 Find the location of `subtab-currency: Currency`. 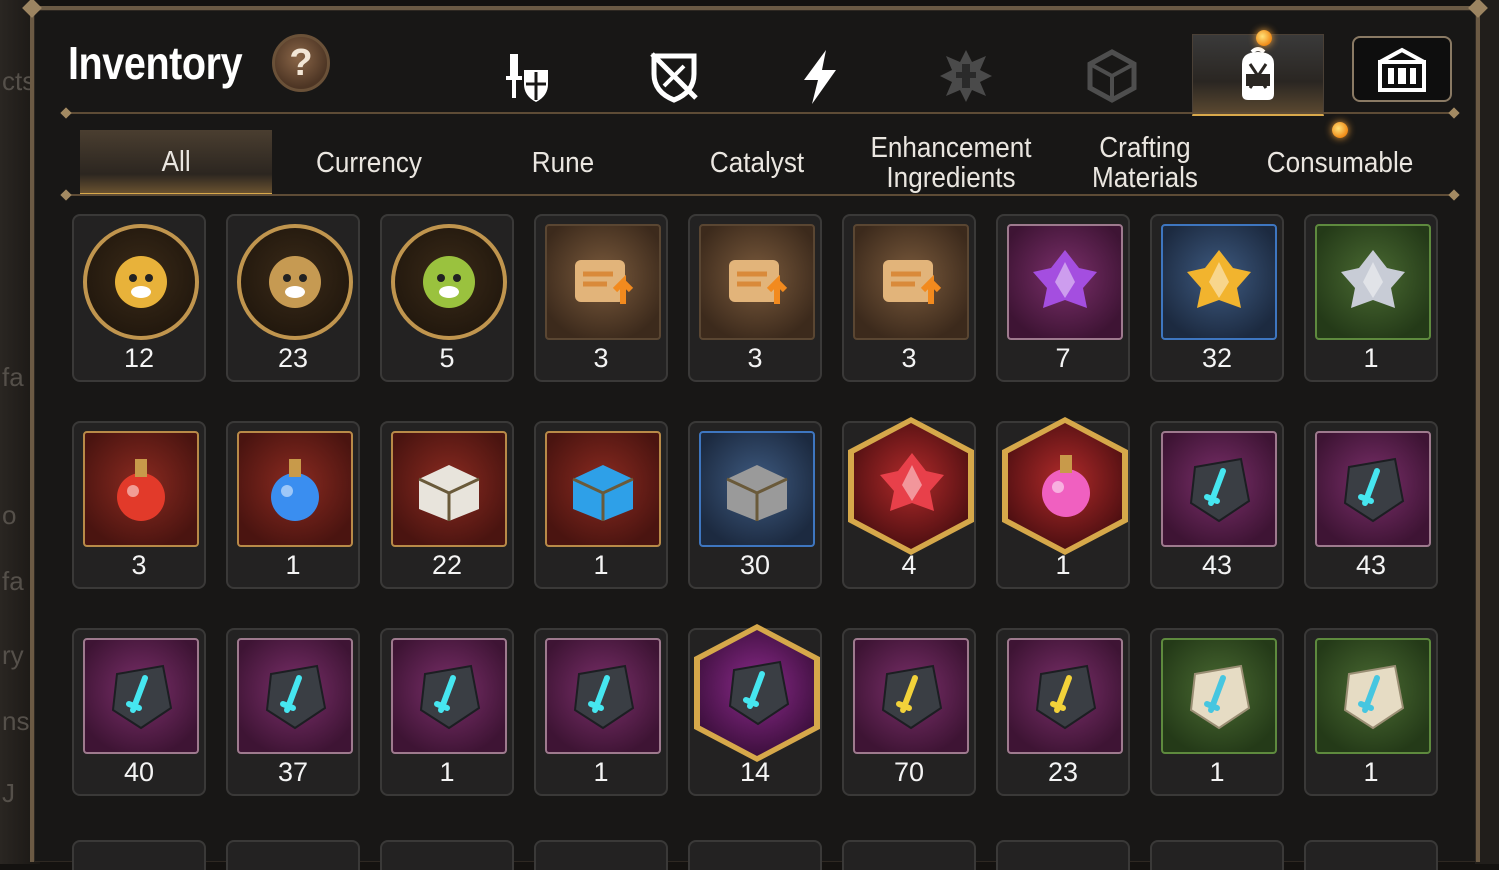

subtab-currency: Currency is located at coordinates (369, 163).